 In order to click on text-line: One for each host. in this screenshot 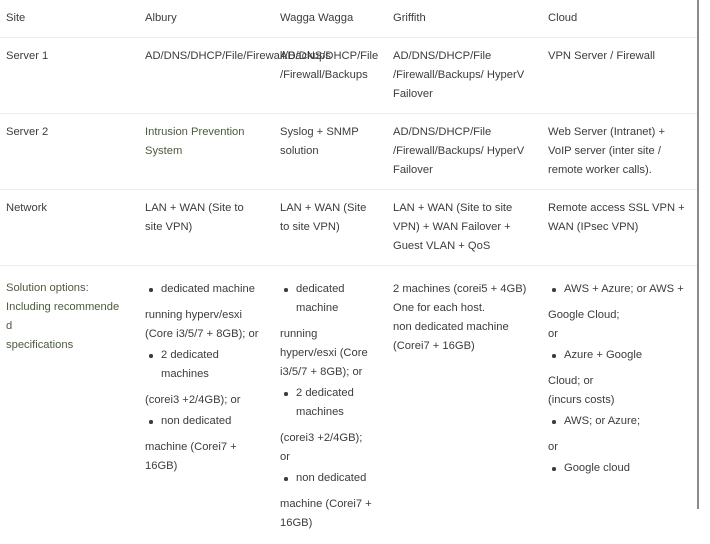, I will do `click(461, 308)`.